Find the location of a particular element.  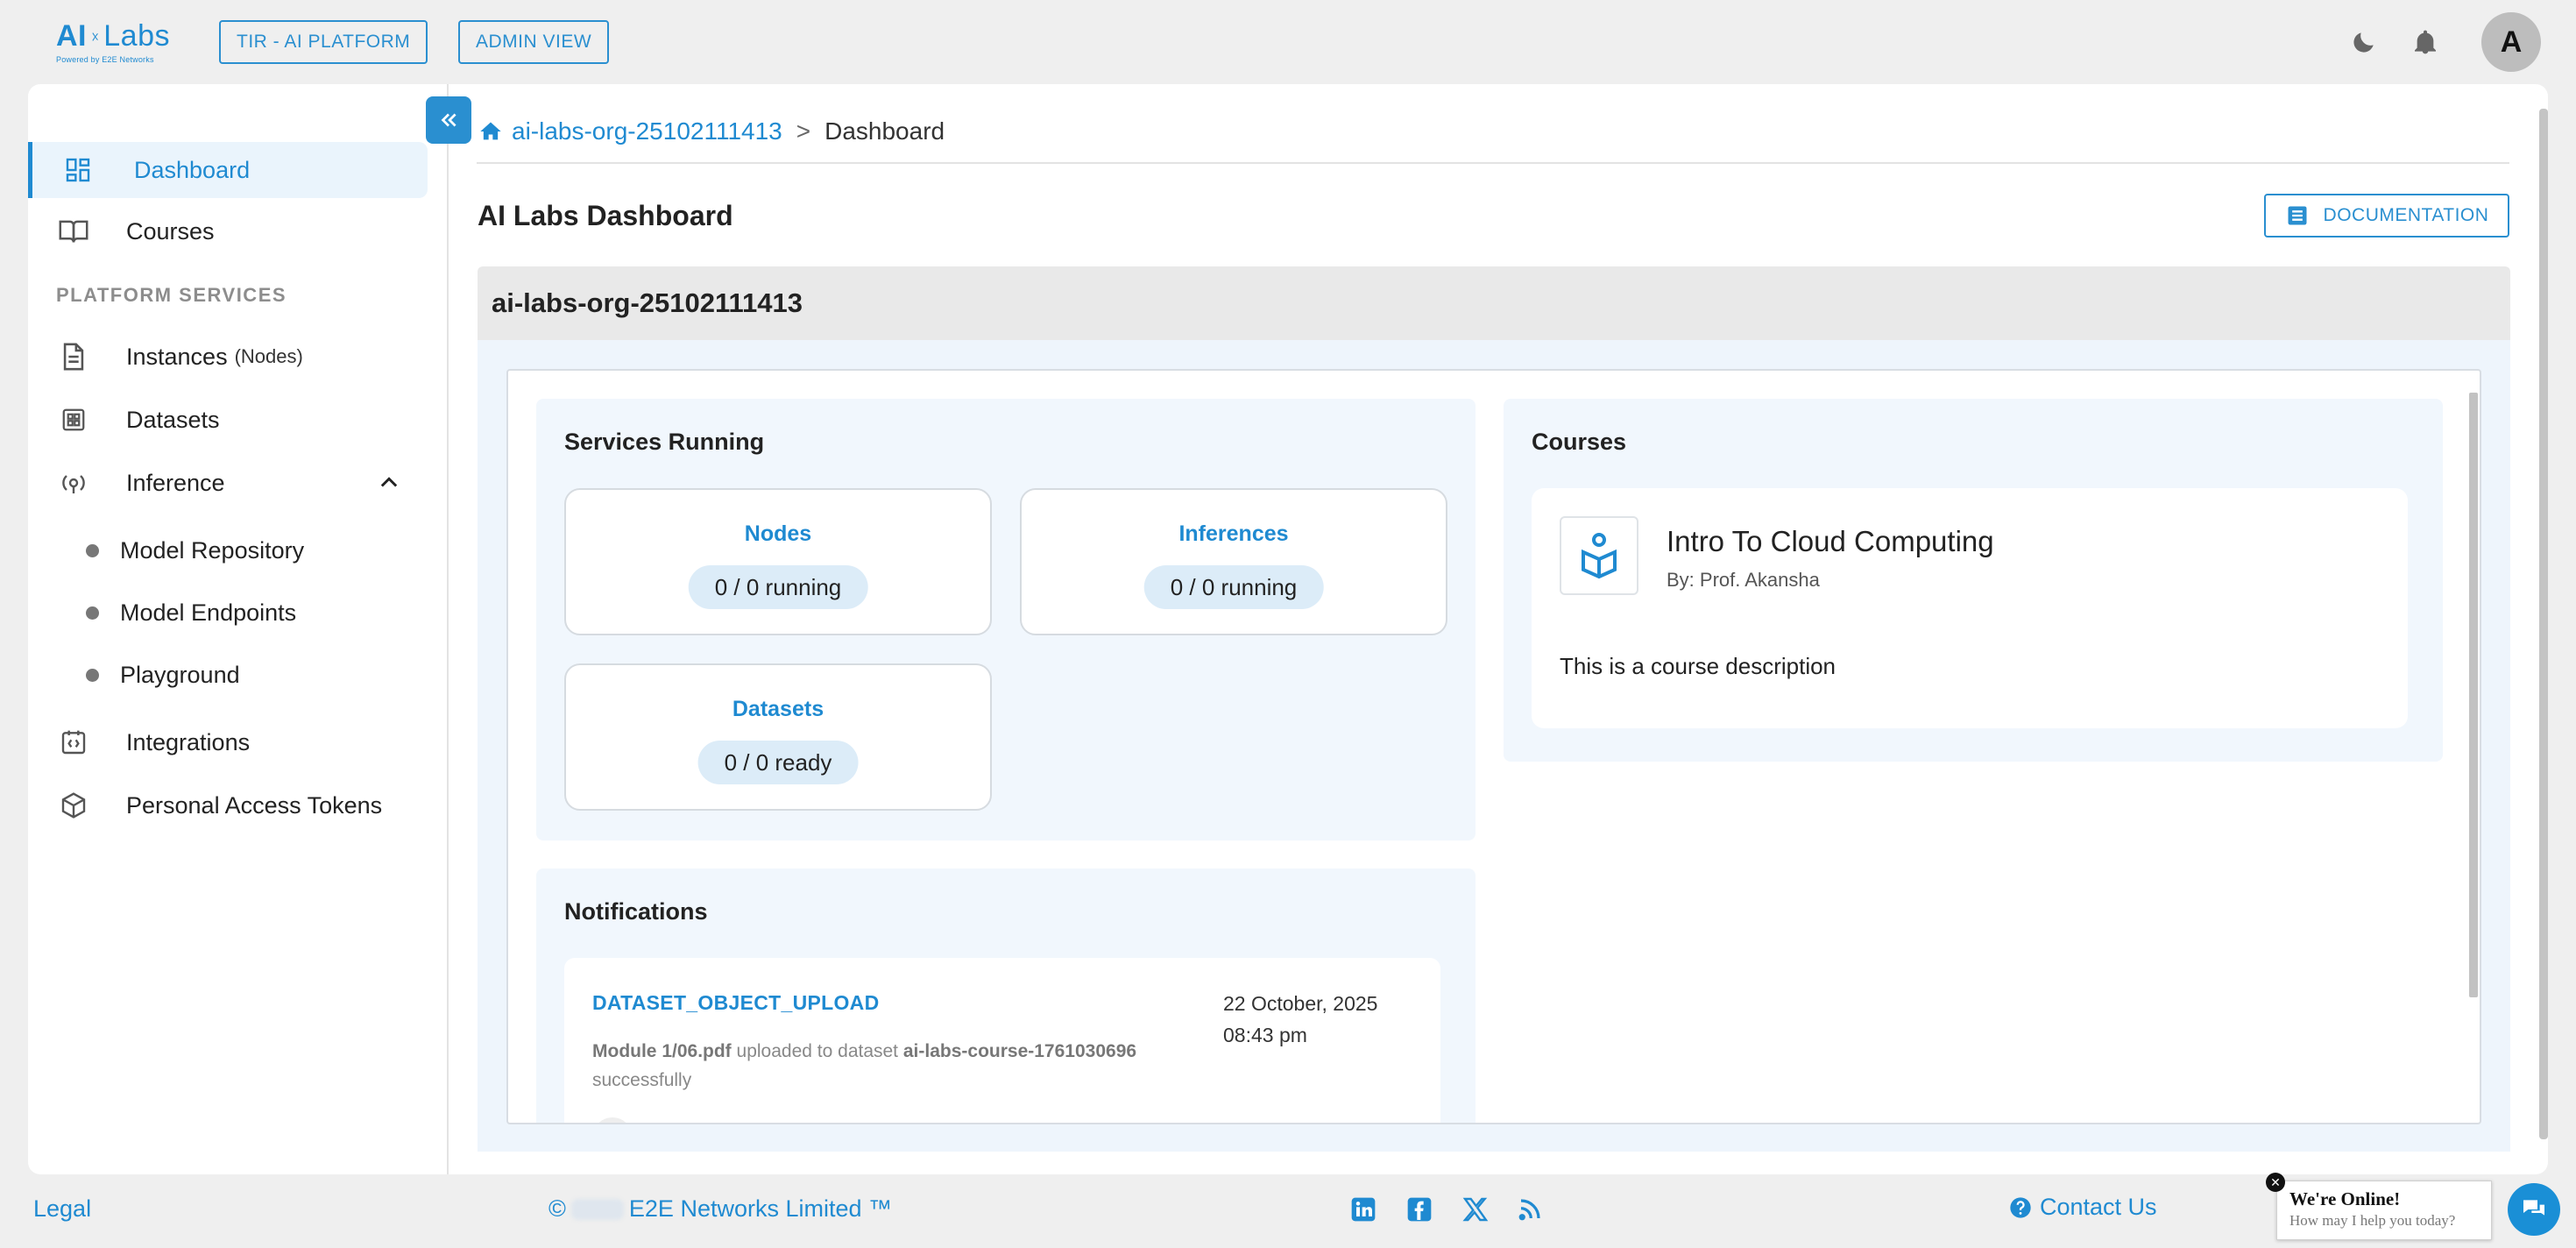

tir-platform-button: TIR - AI PLATFORM is located at coordinates (323, 42).